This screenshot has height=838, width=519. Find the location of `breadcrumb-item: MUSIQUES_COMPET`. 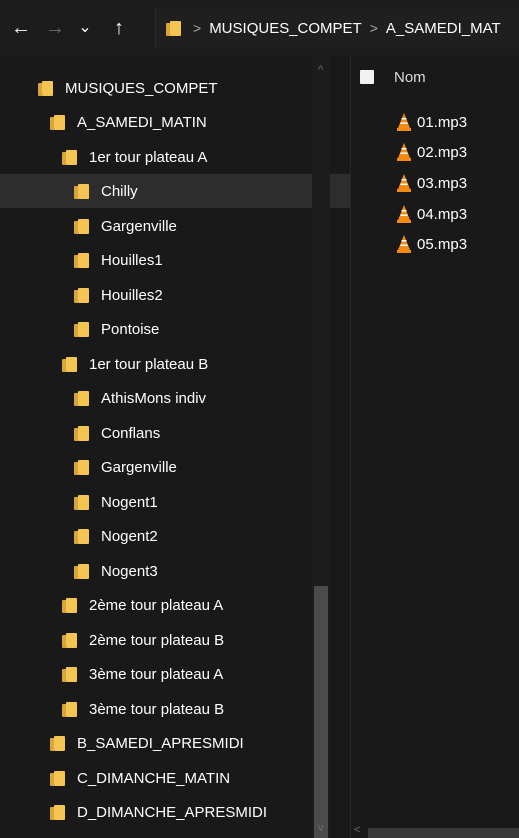

breadcrumb-item: MUSIQUES_COMPET is located at coordinates (285, 28).